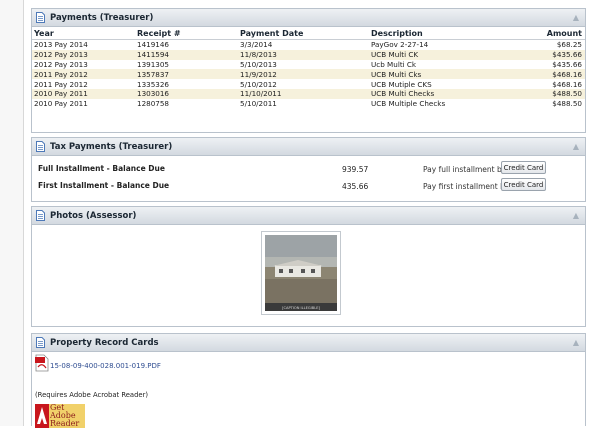 This screenshot has height=436, width=600. Describe the element at coordinates (186, 54) in the screenshot. I see `cell-receipt: 1411594` at that location.